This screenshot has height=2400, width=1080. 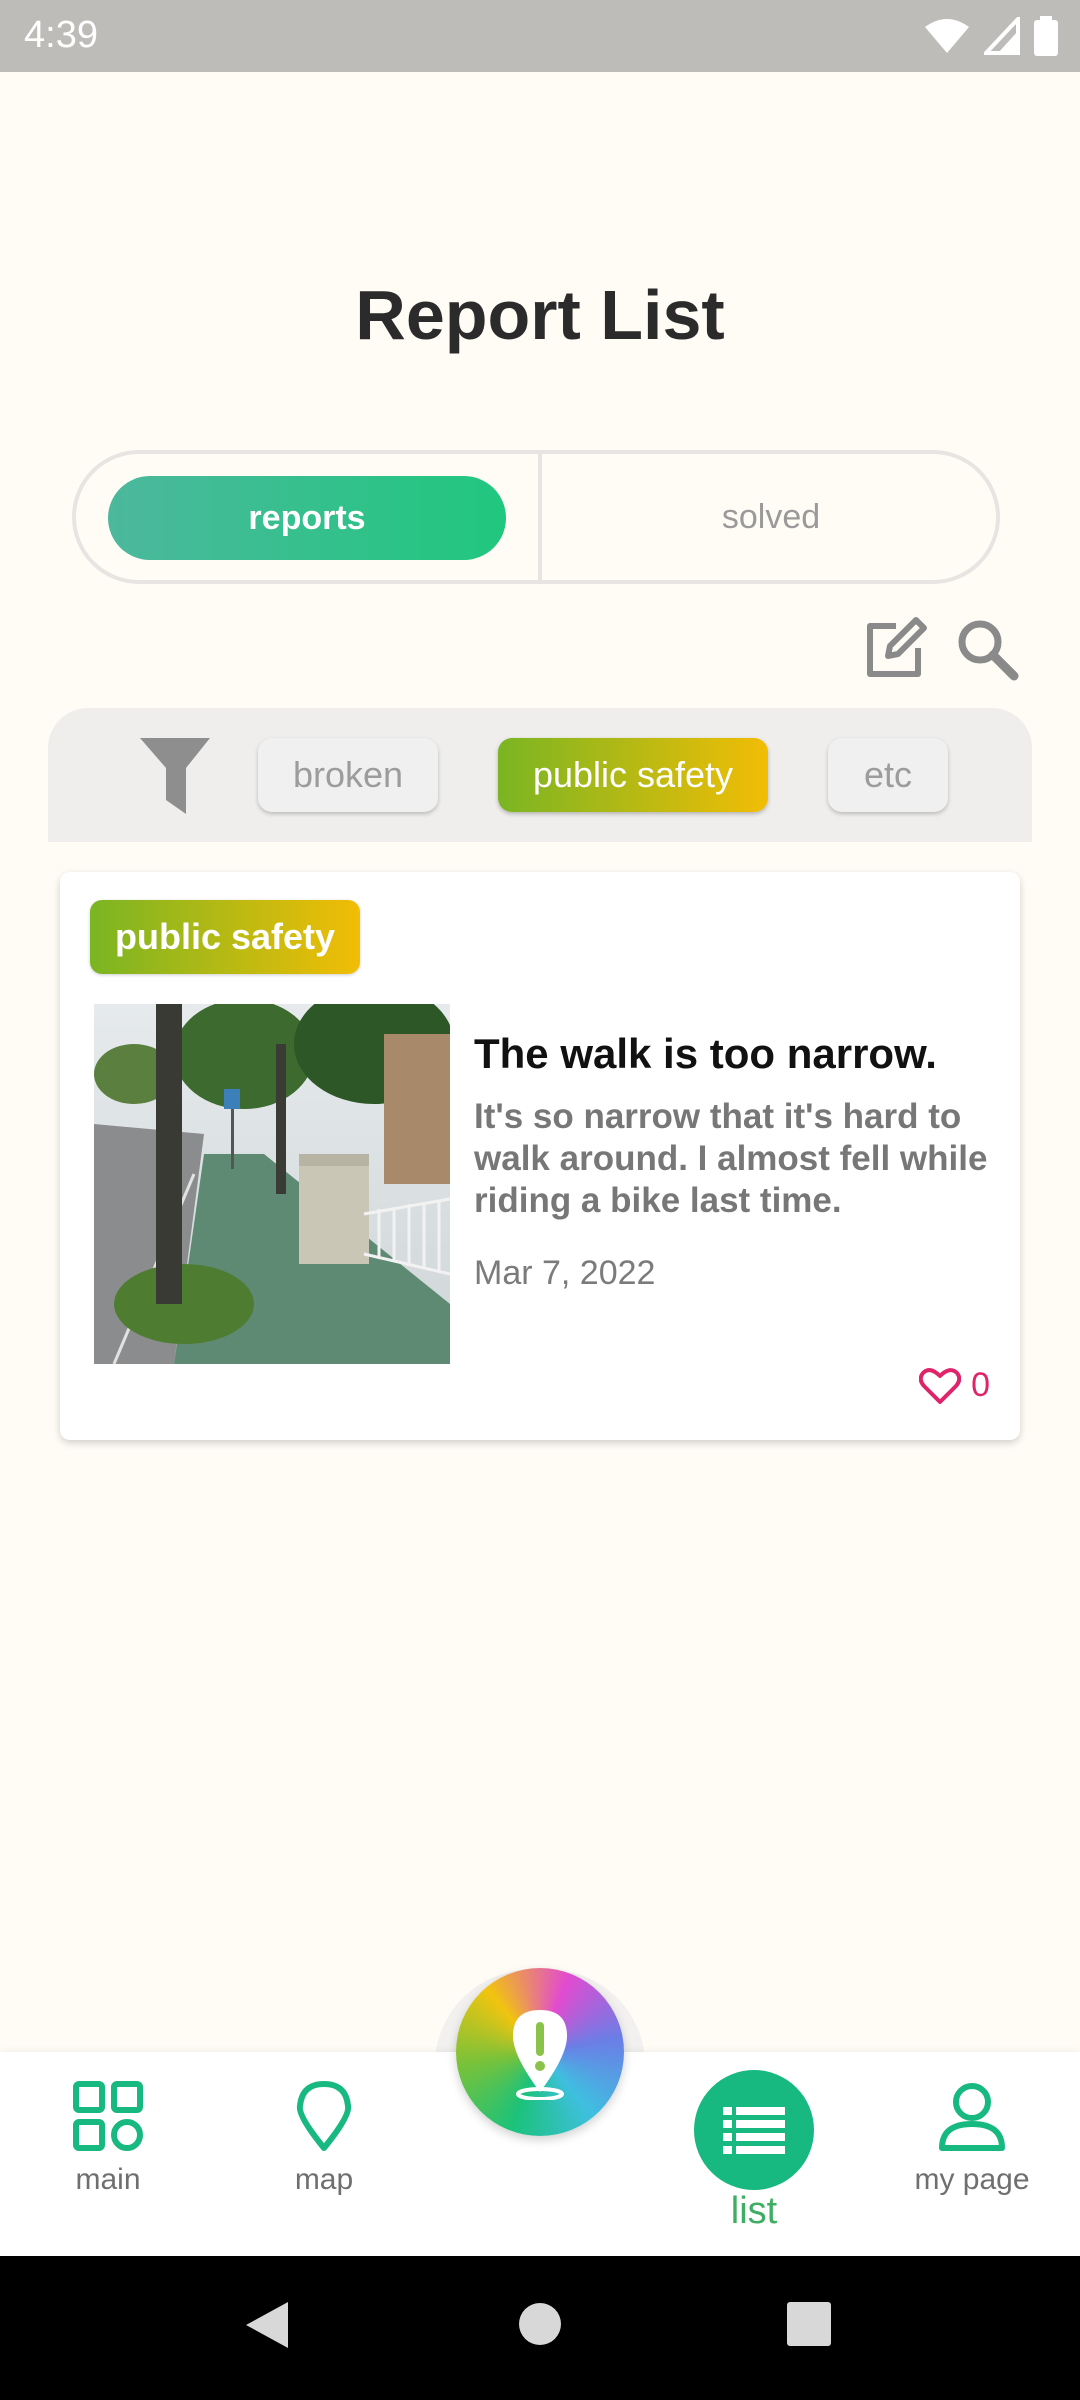 I want to click on filter-chip-broken: broken, so click(x=348, y=775).